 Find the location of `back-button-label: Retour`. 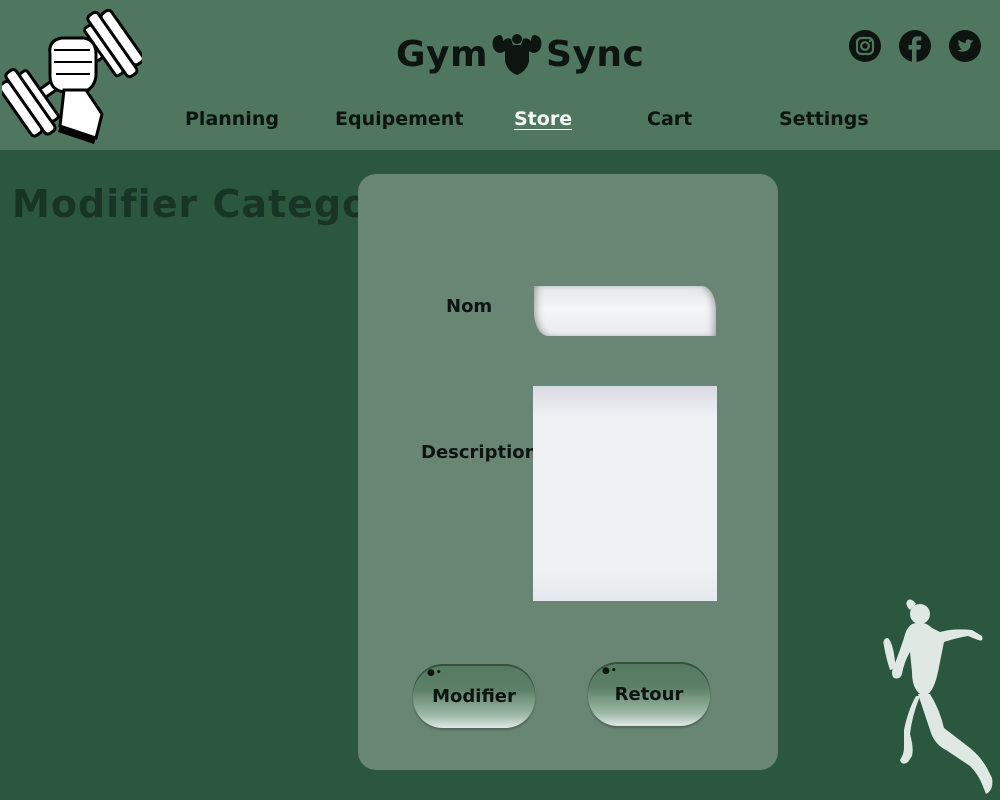

back-button-label: Retour is located at coordinates (649, 694).